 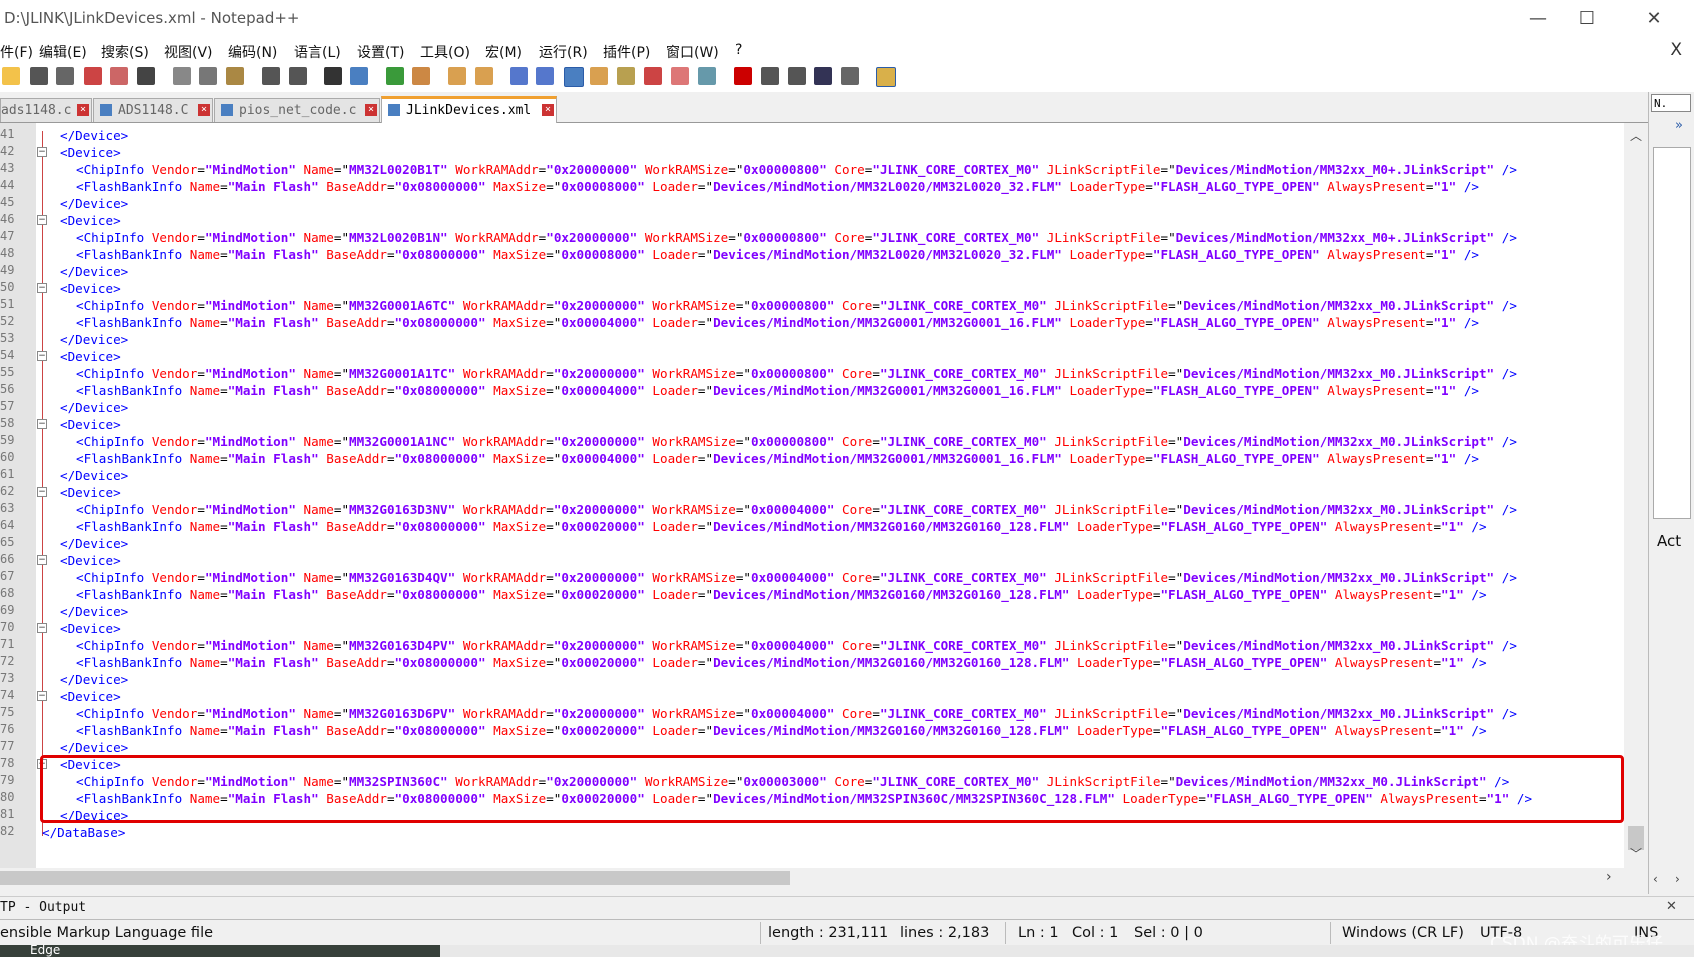 I want to click on monitoring-icon, so click(x=707, y=76).